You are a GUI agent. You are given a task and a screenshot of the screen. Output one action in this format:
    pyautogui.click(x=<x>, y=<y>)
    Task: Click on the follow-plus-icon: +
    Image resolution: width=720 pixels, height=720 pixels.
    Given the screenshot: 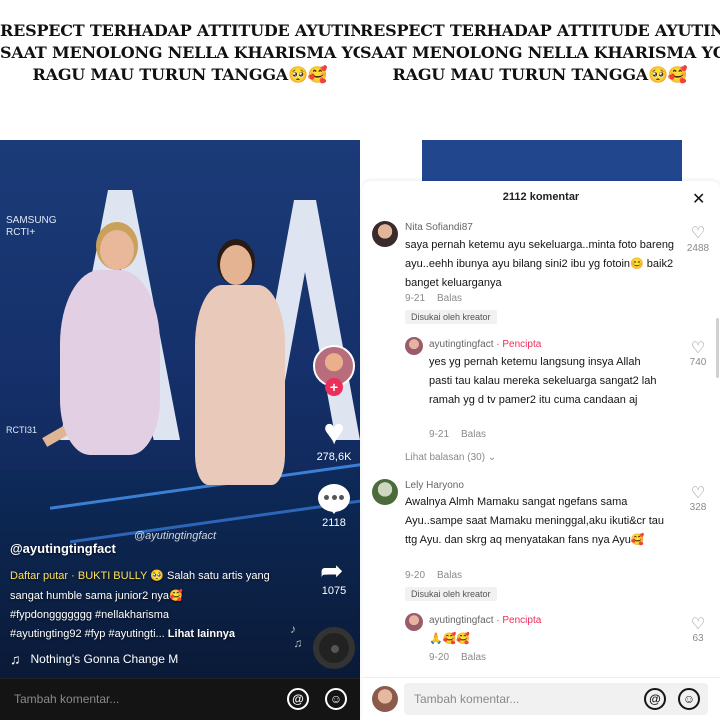 What is the action you would take?
    pyautogui.click(x=334, y=387)
    